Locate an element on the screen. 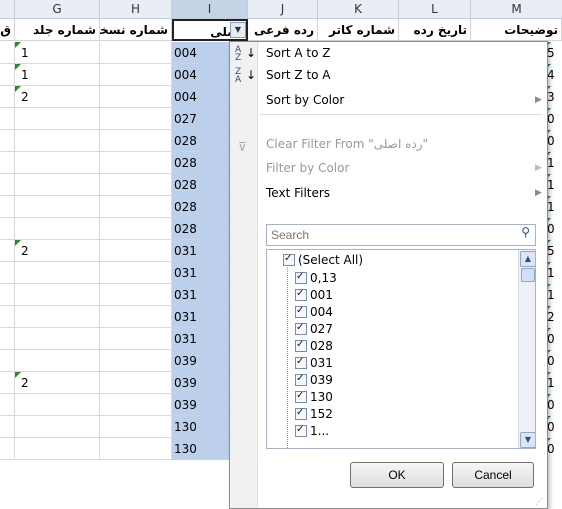 This screenshot has width=562, height=509. filter-value-option: 028 is located at coordinates (314, 345).